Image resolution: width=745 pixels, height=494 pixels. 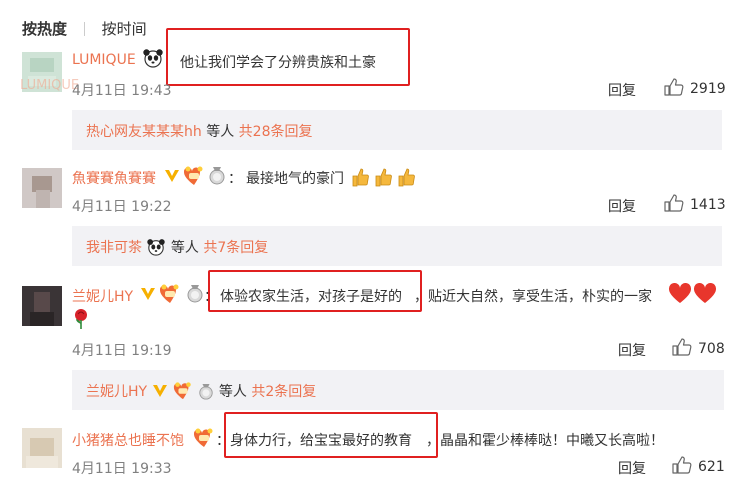 What do you see at coordinates (276, 132) in the screenshot?
I see `reply-count: 共28条回复` at bounding box center [276, 132].